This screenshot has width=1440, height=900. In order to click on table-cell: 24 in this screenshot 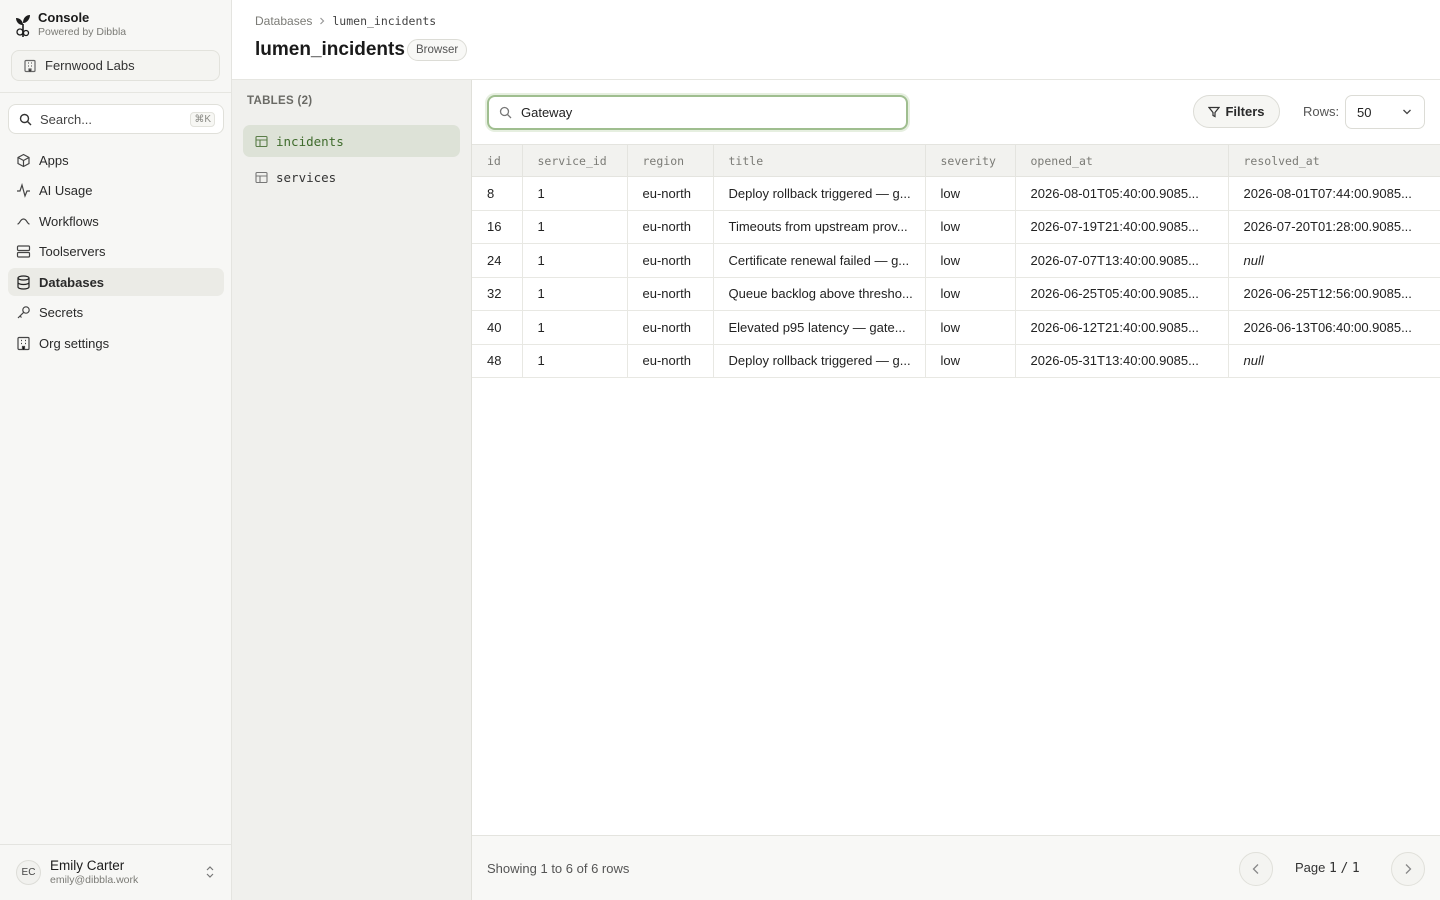, I will do `click(497, 260)`.